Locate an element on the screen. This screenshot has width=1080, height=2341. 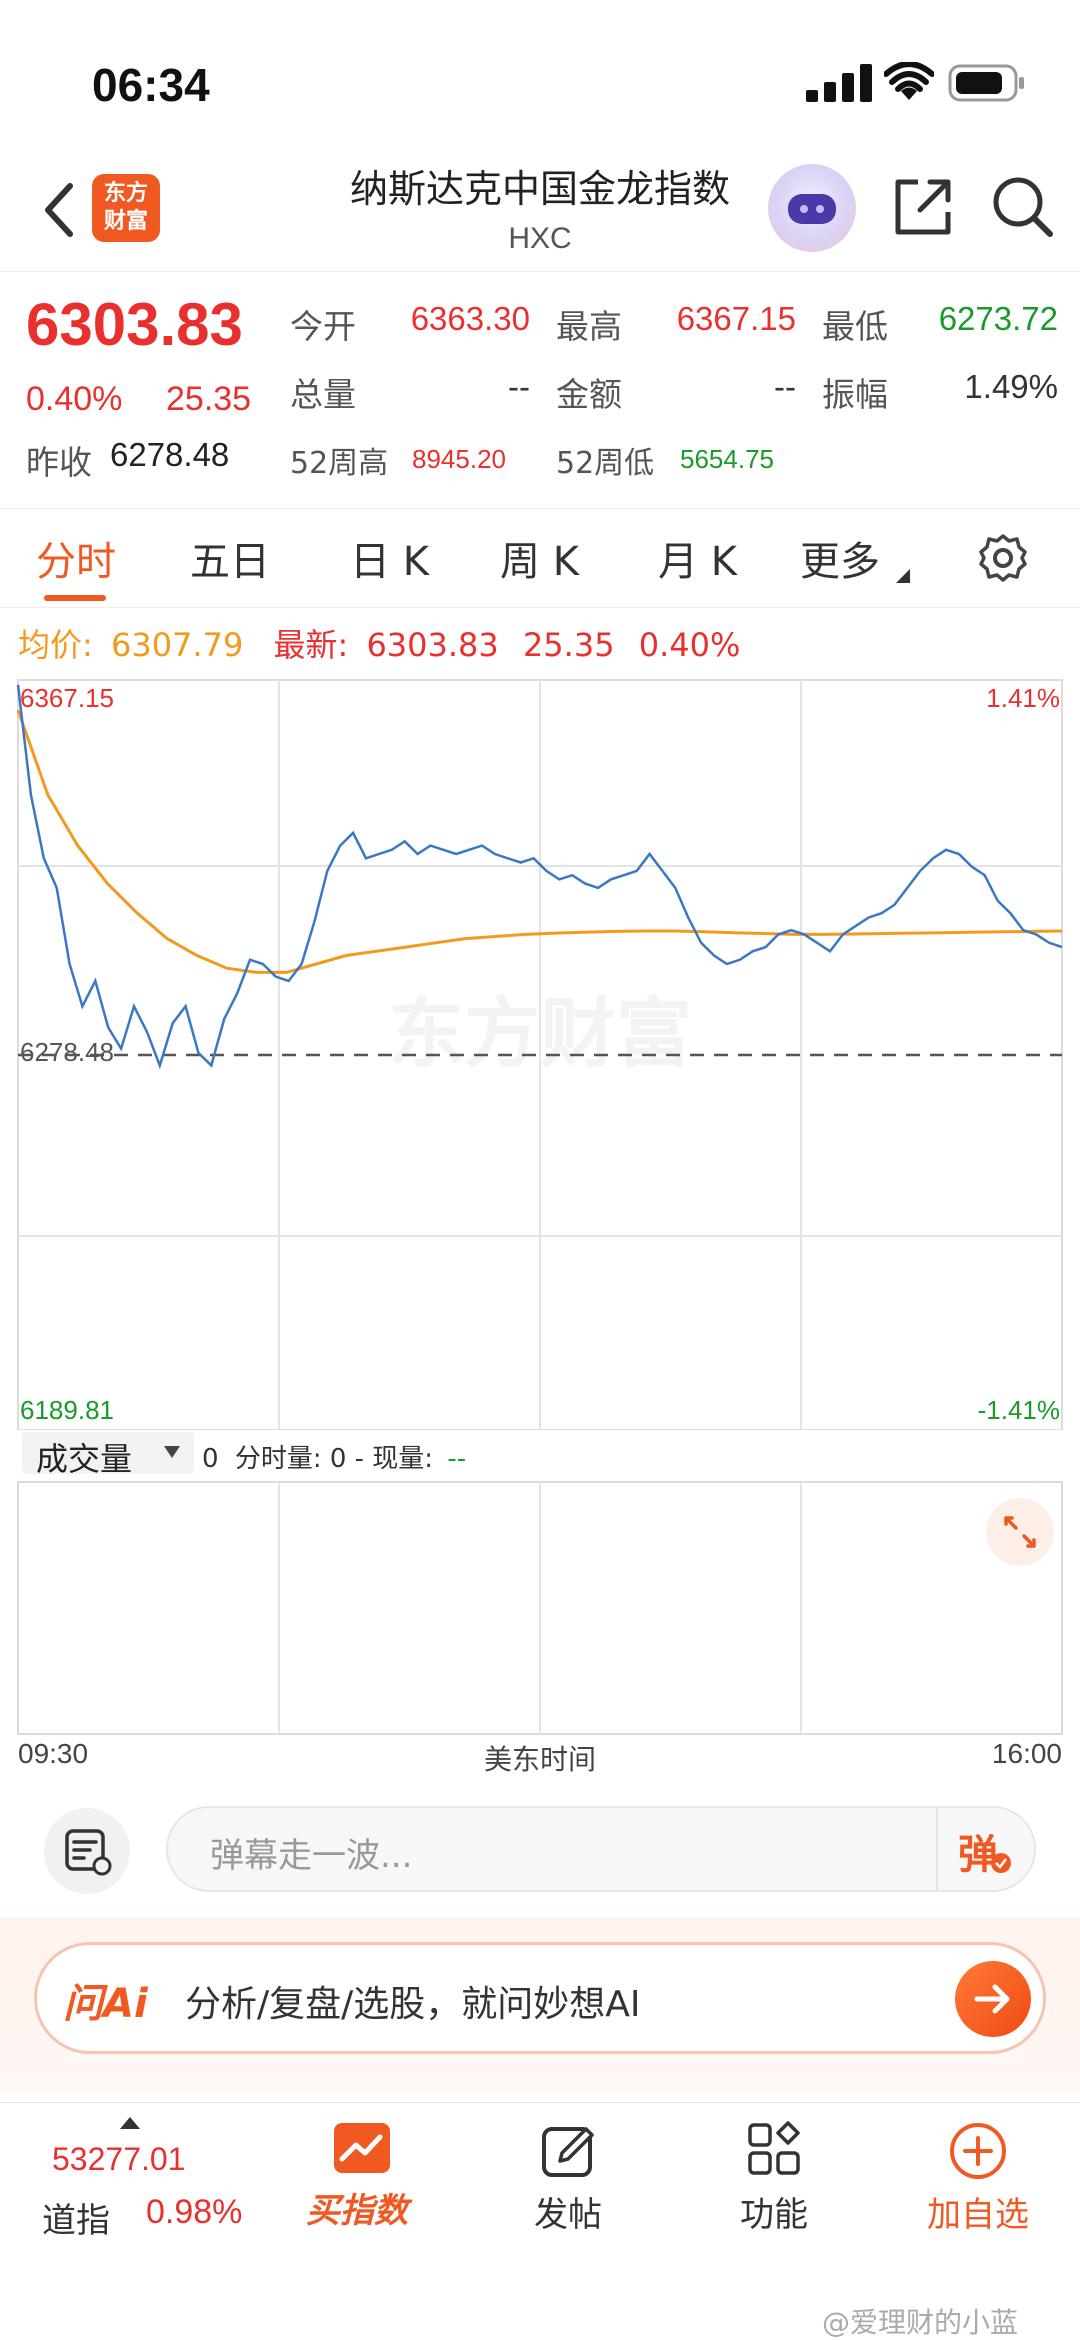
chart-baseline-label: 6278.48 is located at coordinates (67, 1052).